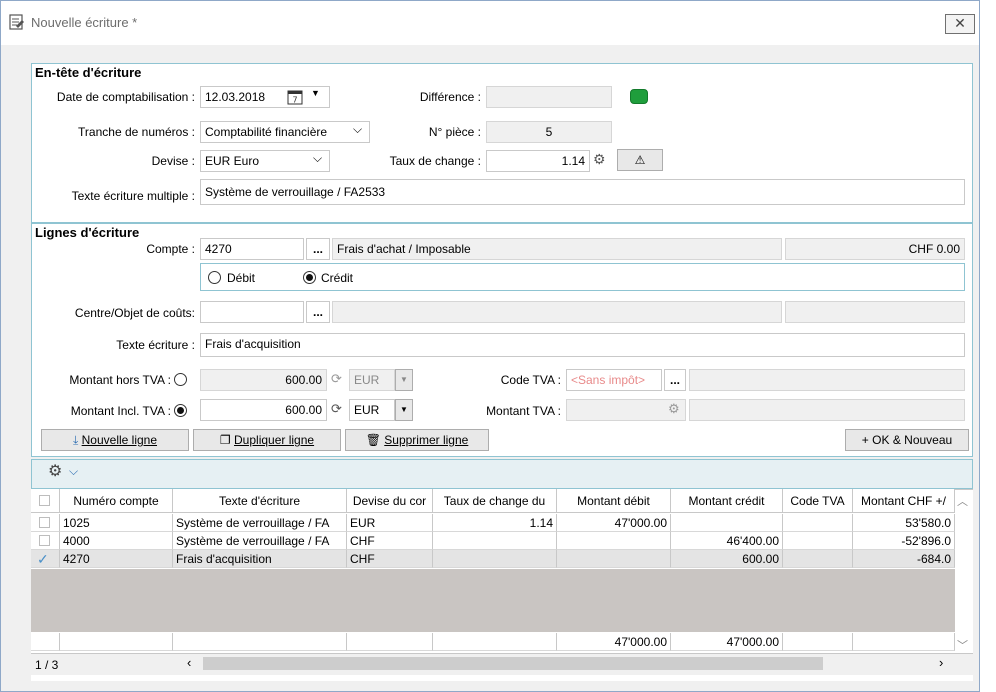  Describe the element at coordinates (827, 410) in the screenshot. I see `montant-tva-extra` at that location.